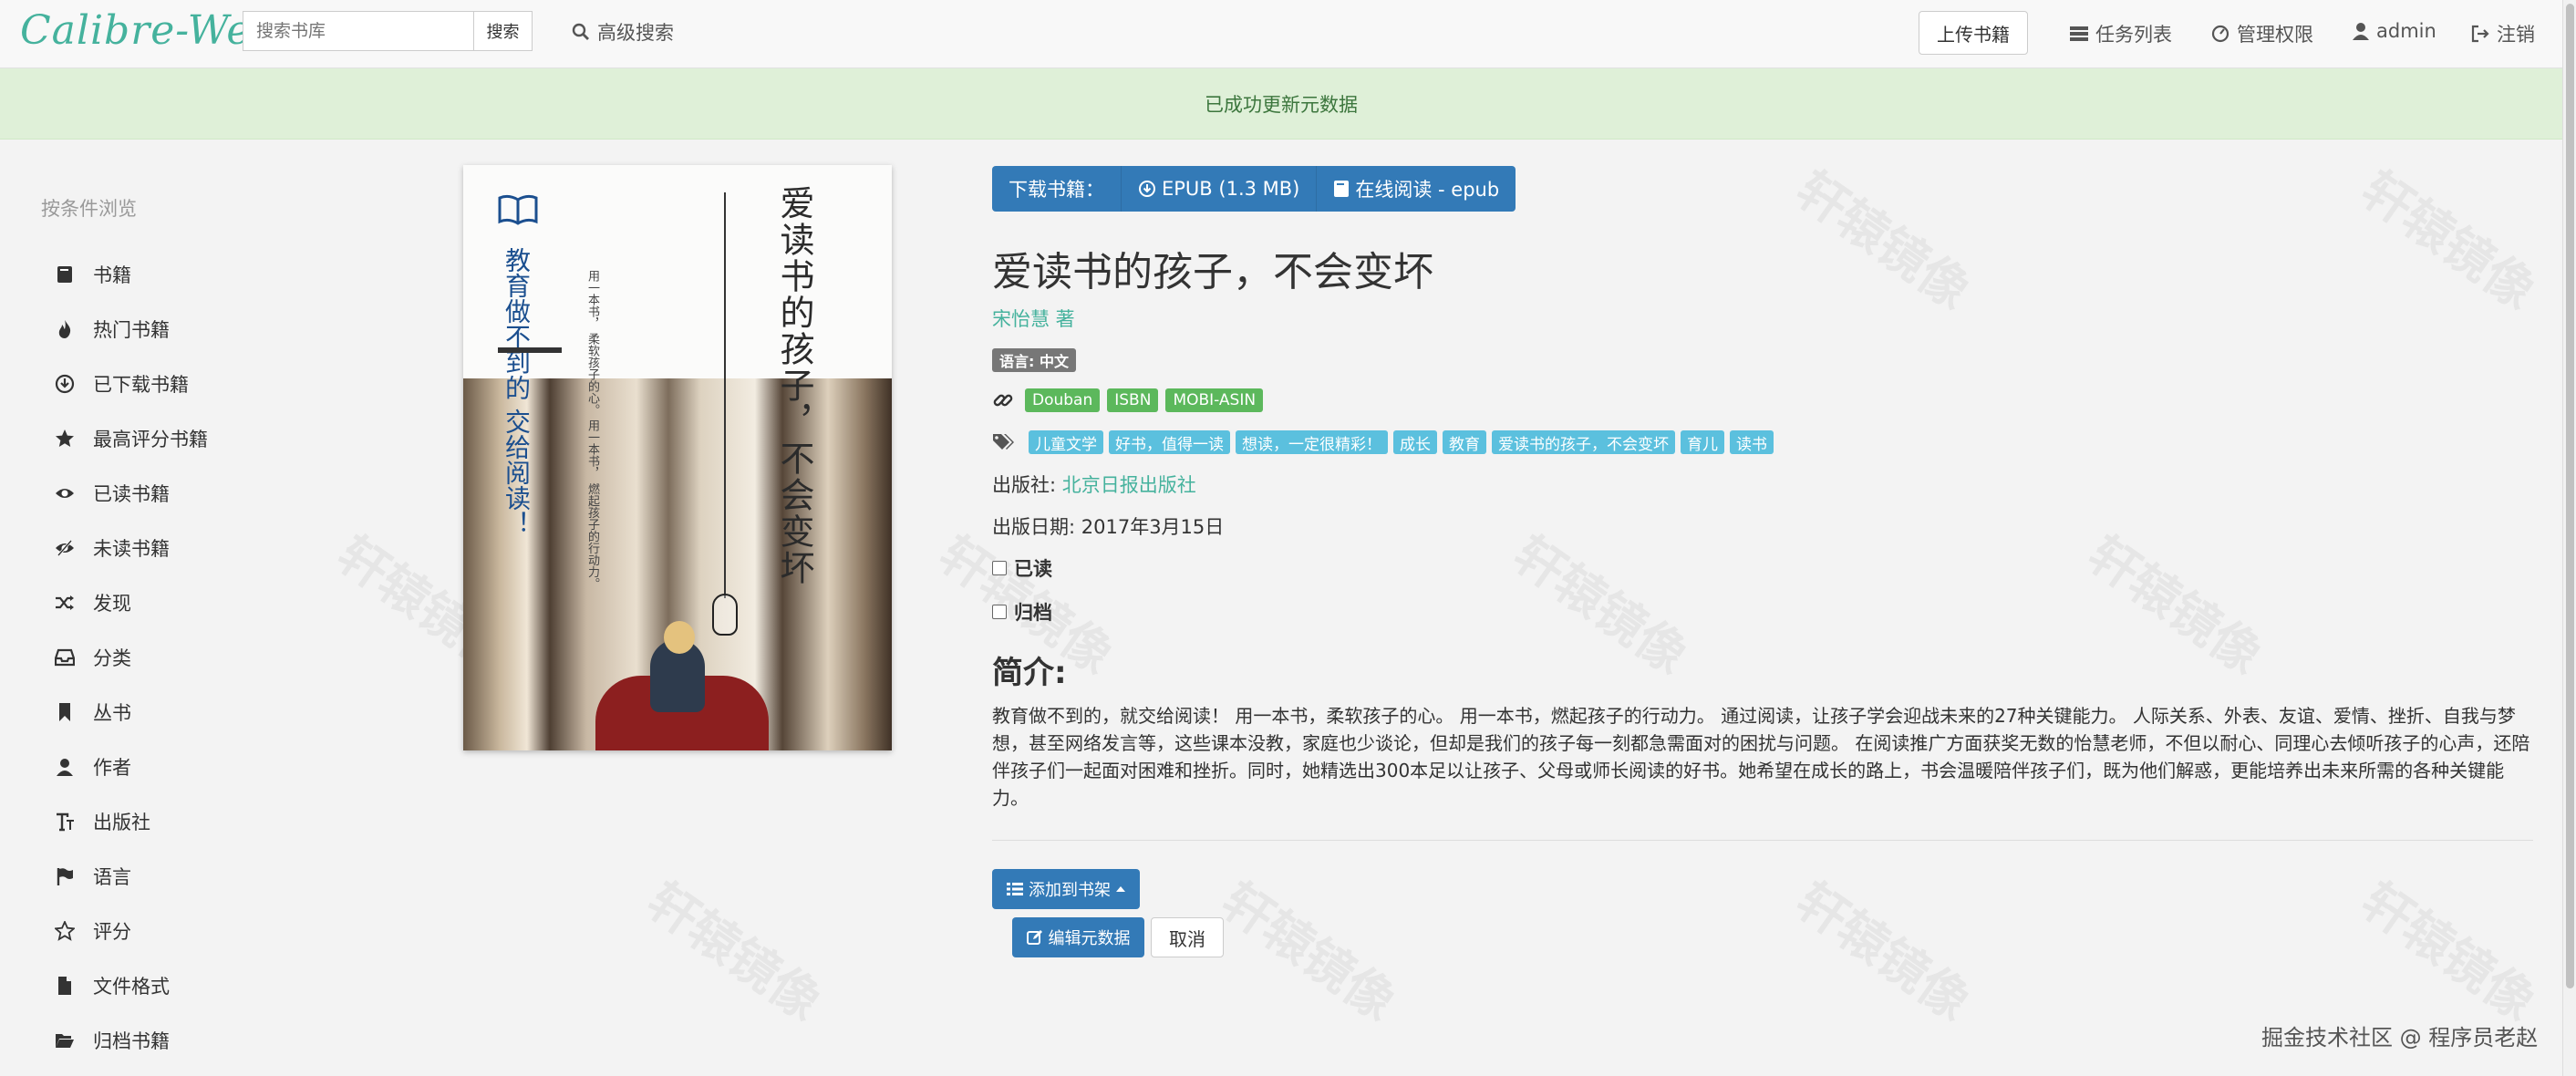 This screenshot has width=2576, height=1076. I want to click on book-icon, so click(1342, 189).